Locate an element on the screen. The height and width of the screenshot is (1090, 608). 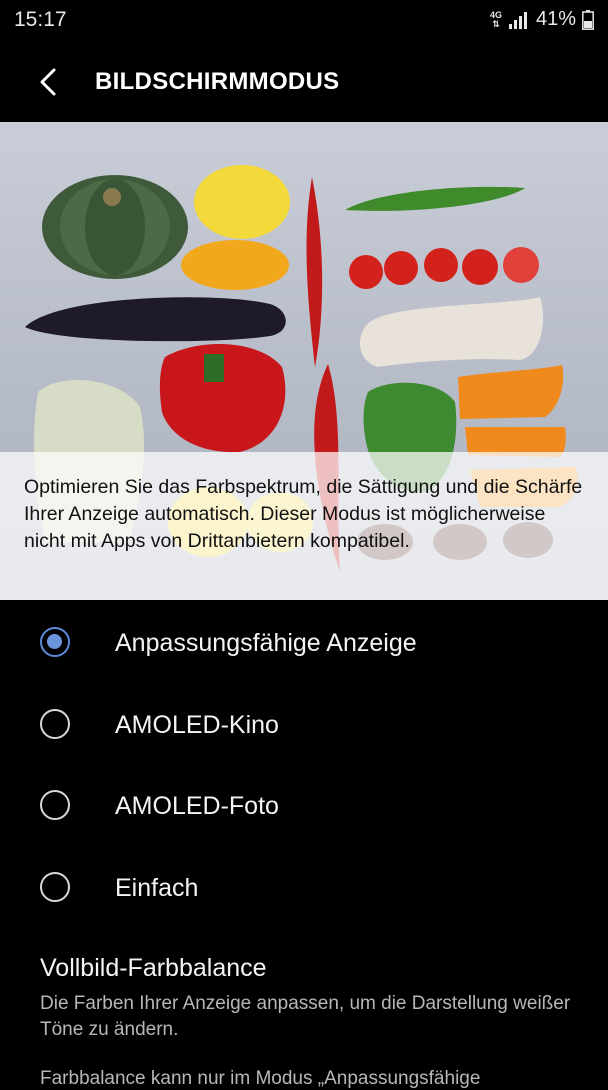
mode-option-amoled-cinema: AMOLED-Kino is located at coordinates (304, 725).